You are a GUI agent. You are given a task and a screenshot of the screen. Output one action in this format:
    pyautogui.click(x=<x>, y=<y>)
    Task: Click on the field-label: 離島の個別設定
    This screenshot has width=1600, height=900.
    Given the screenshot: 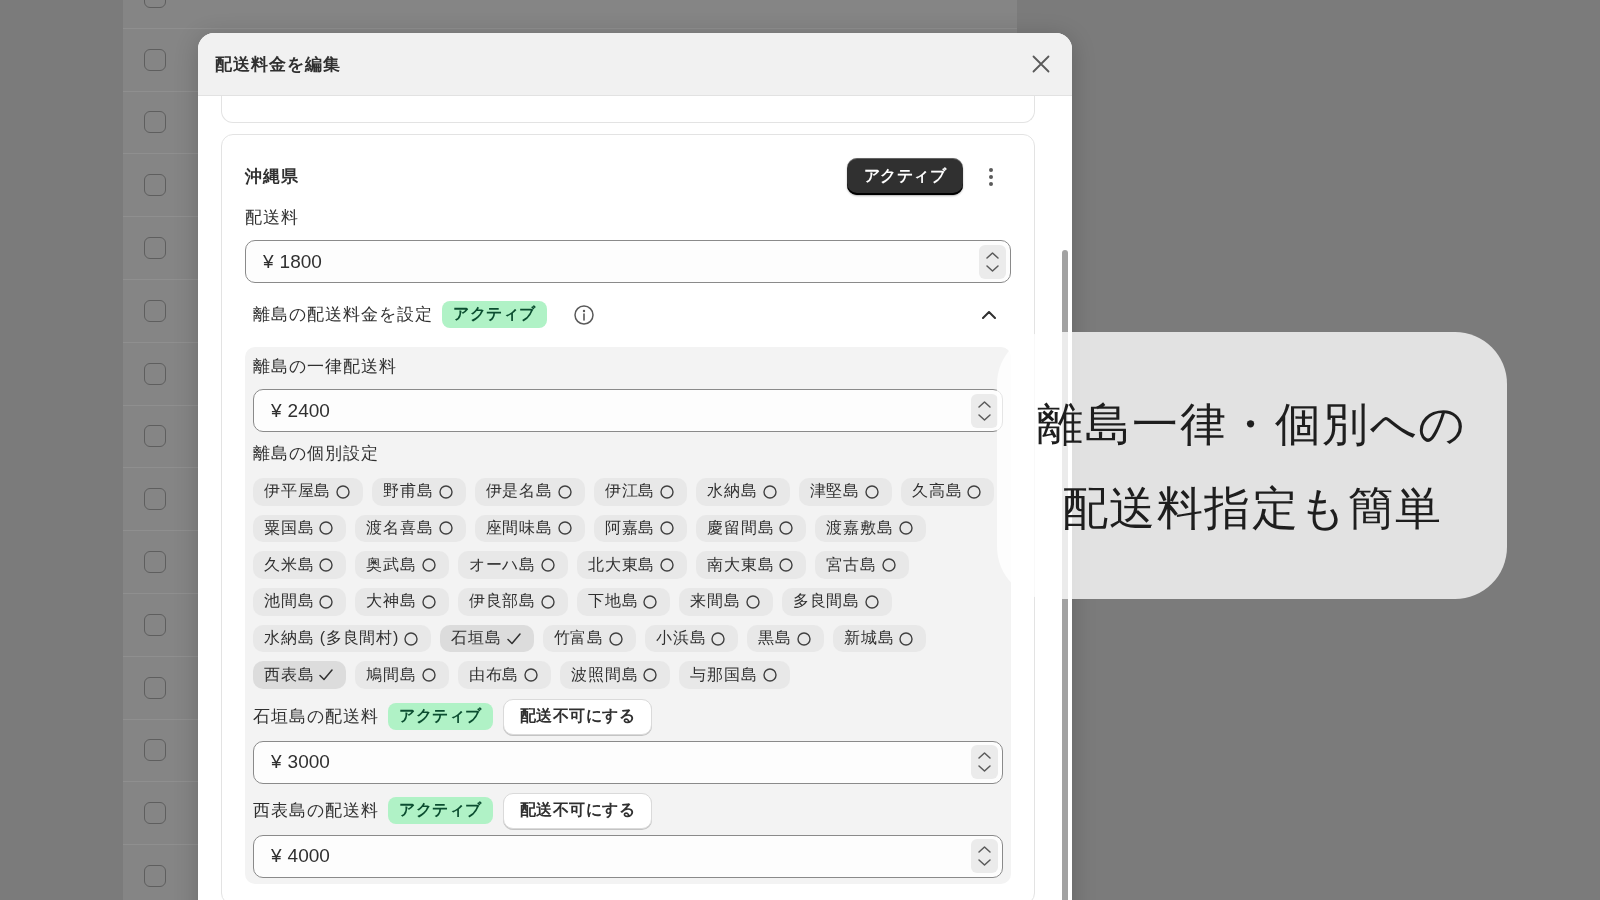 What is the action you would take?
    pyautogui.click(x=316, y=454)
    